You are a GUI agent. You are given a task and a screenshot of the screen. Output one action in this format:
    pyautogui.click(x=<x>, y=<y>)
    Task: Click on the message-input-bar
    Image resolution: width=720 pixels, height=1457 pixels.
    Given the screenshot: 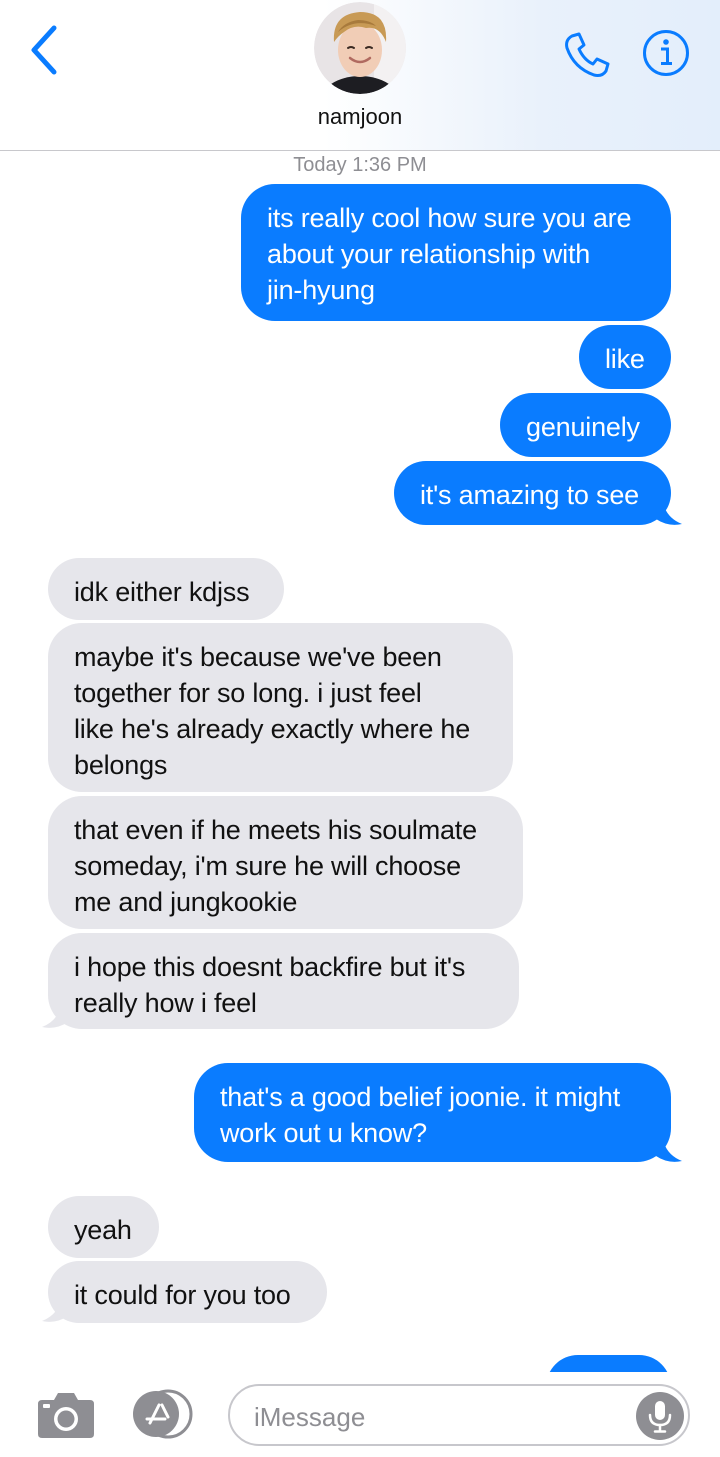 What is the action you would take?
    pyautogui.click(x=360, y=1414)
    